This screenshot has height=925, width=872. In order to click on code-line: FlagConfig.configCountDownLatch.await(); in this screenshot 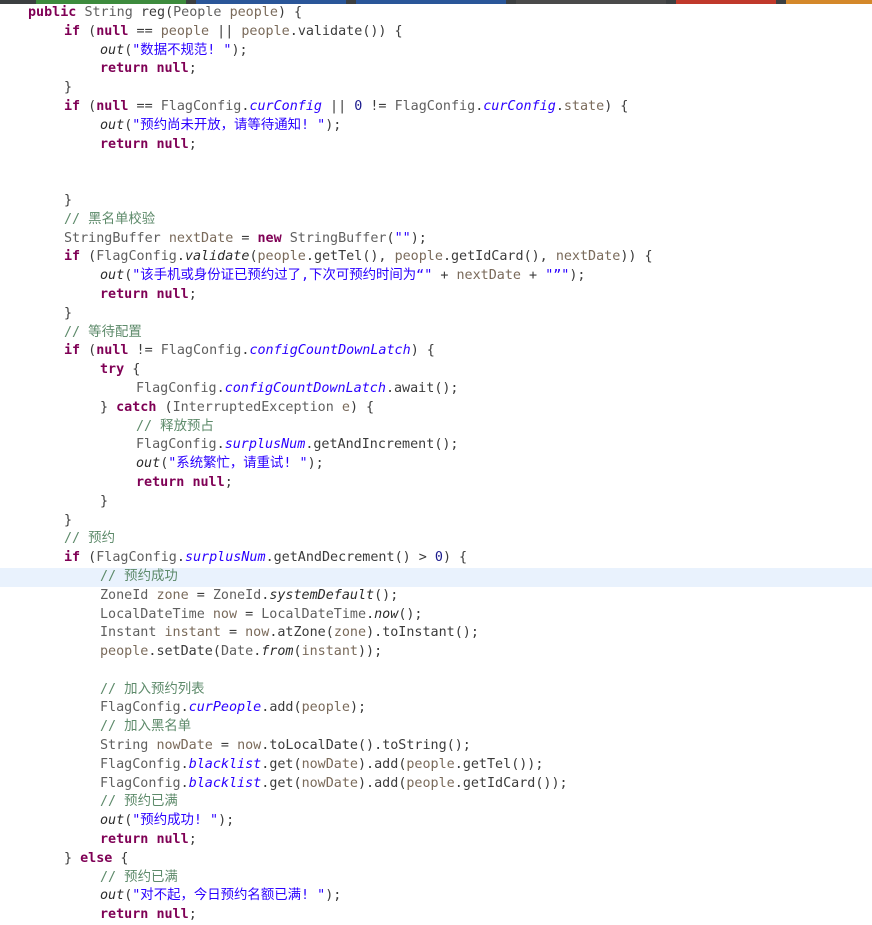, I will do `click(436, 389)`.